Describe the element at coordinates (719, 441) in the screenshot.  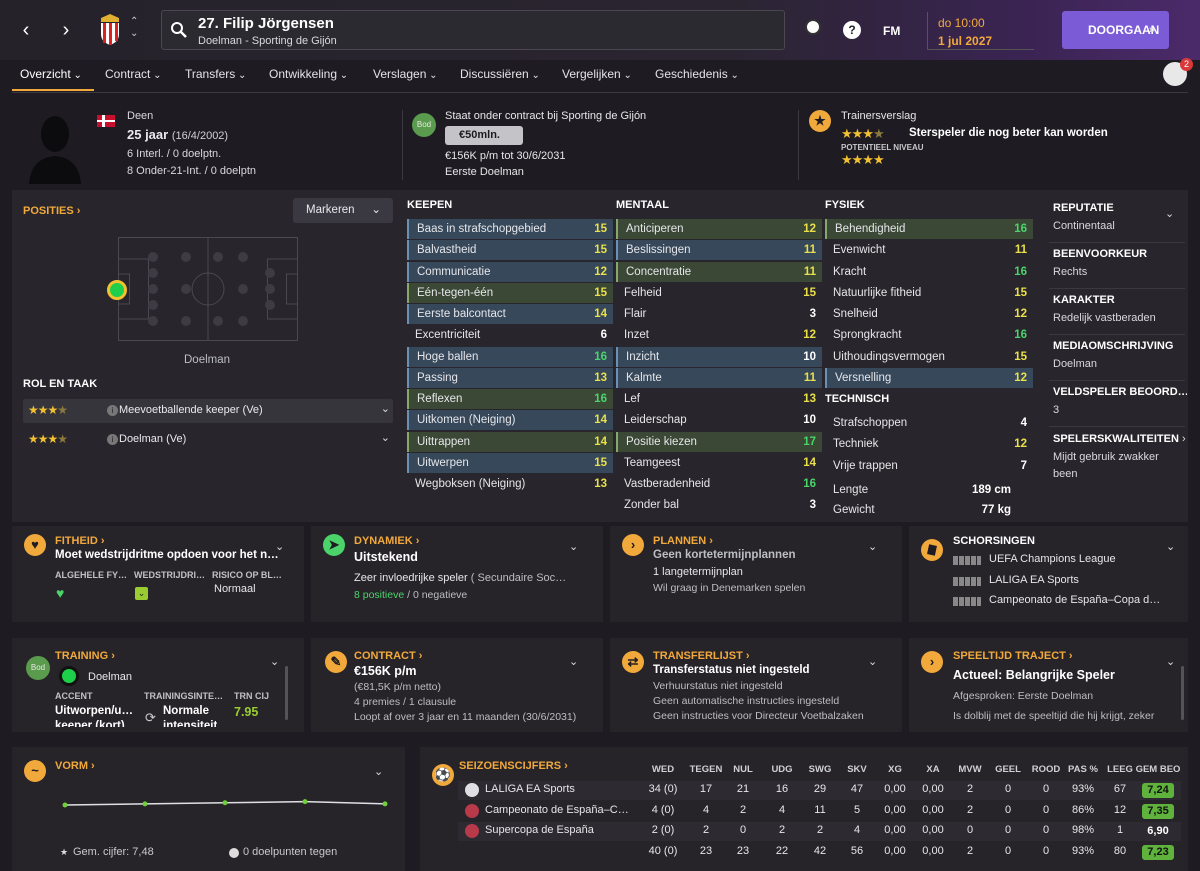
I see `attribute-row: Positie kiezen 17` at that location.